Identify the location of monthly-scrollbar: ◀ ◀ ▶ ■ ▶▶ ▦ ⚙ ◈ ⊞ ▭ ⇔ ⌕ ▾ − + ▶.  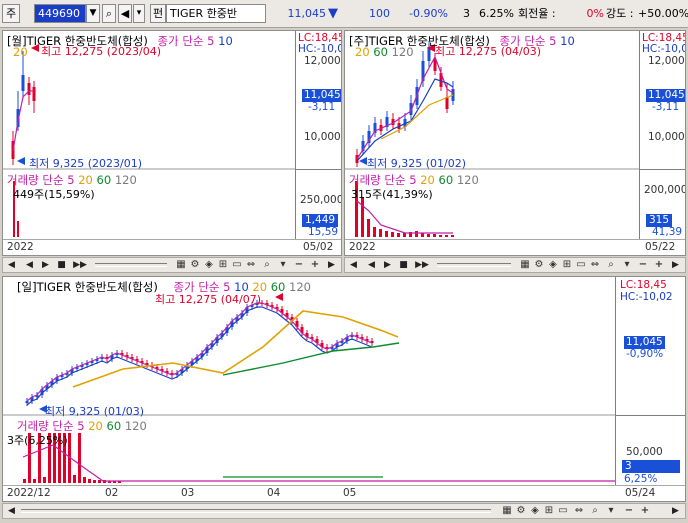
(172, 265).